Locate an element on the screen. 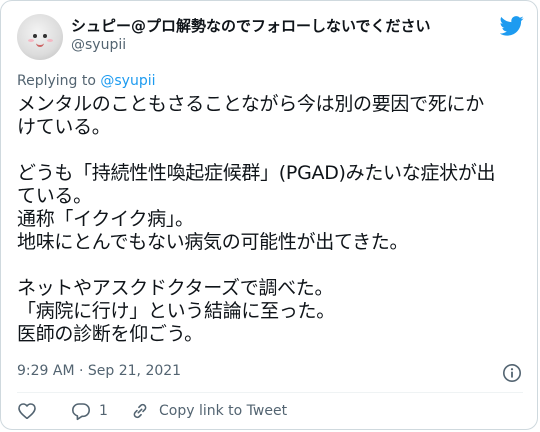 The image size is (540, 432). copy-link-button: Copy link to Tweet is located at coordinates (208, 411).